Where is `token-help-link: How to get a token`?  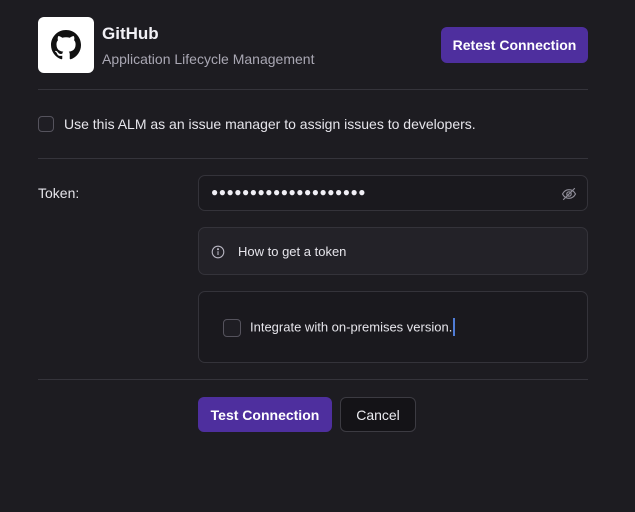 token-help-link: How to get a token is located at coordinates (393, 251).